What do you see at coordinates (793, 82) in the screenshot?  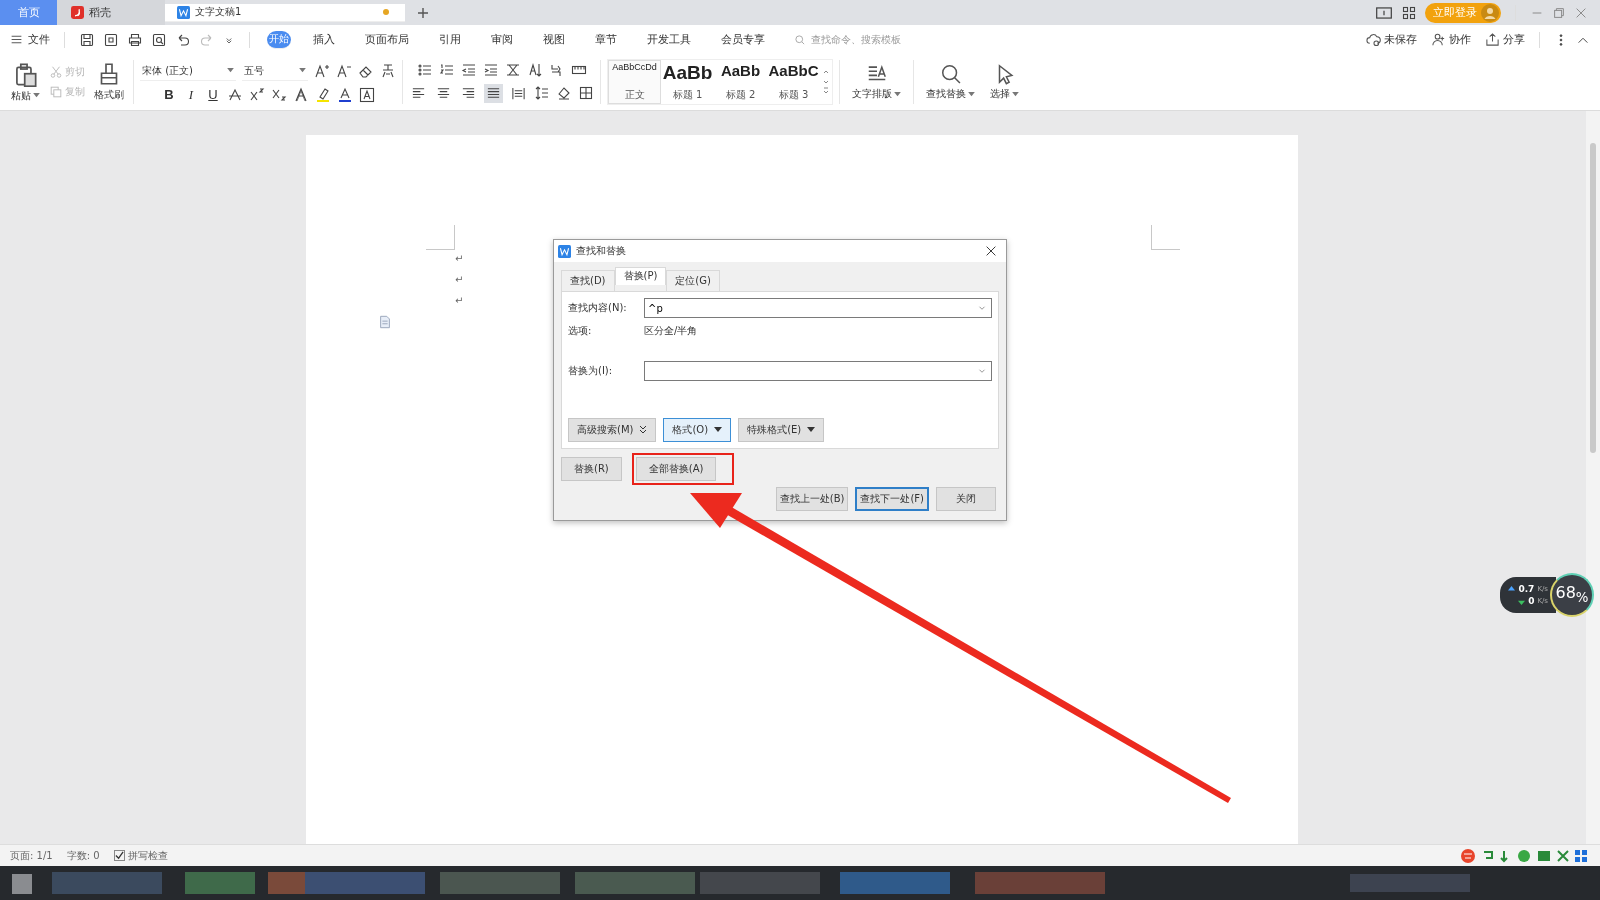 I see `style-preset: AaBbC 标题 3` at bounding box center [793, 82].